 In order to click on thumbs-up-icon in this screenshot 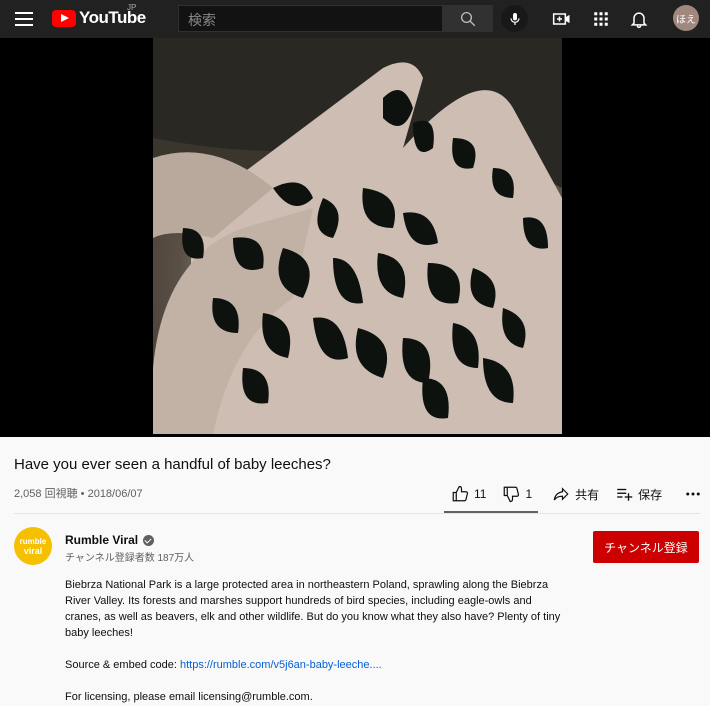, I will do `click(460, 493)`.